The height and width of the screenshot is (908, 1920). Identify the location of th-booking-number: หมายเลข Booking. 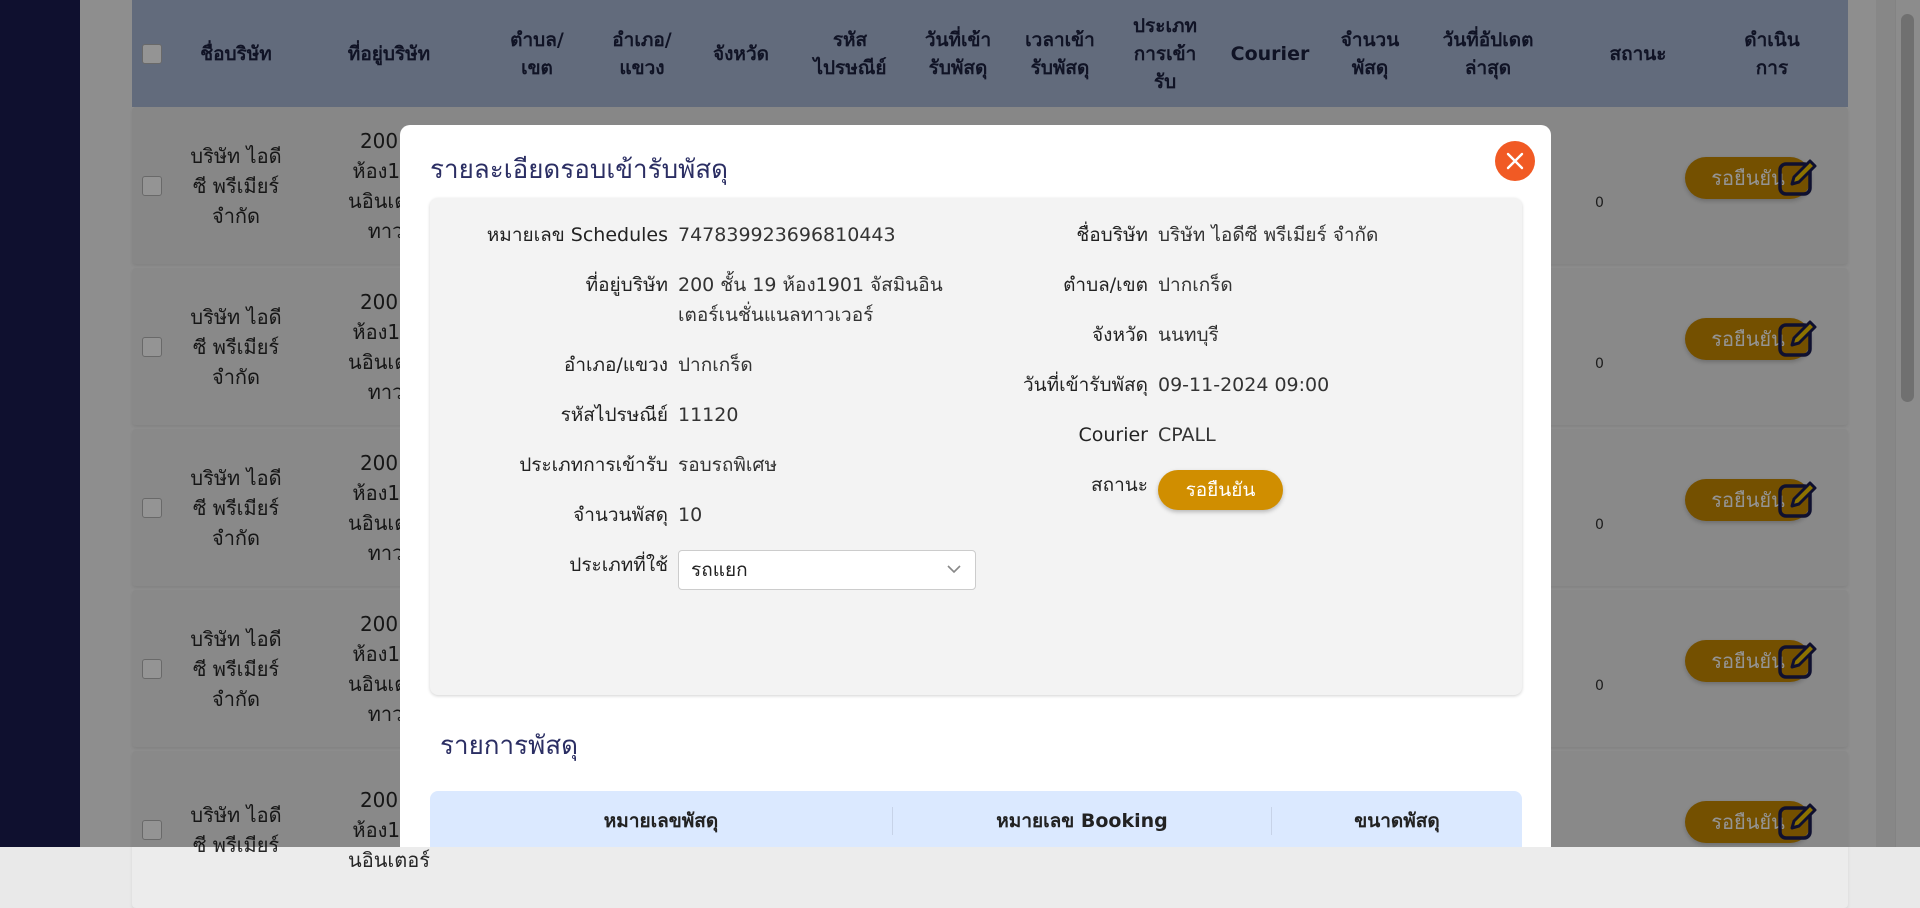
(1082, 821).